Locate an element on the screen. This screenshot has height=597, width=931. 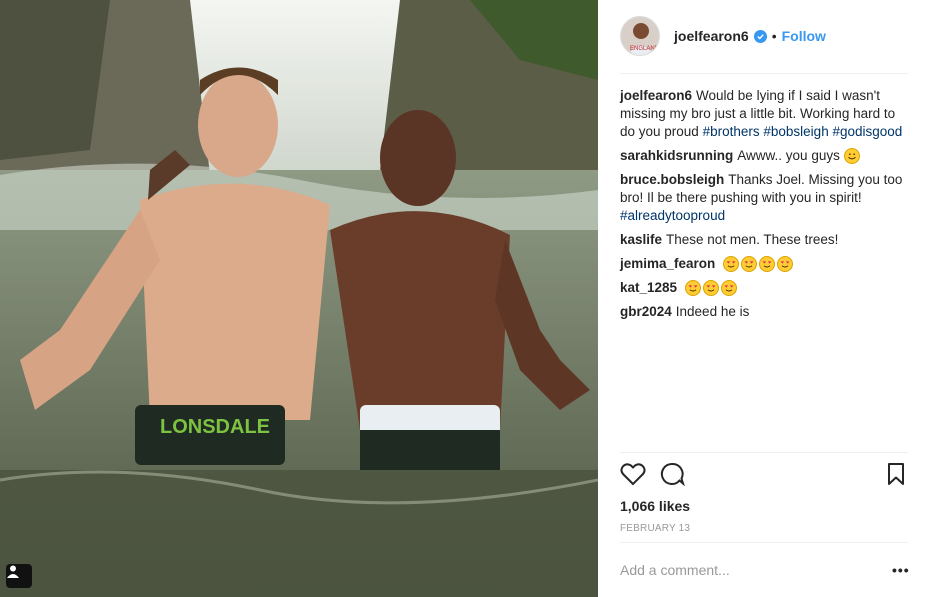
avatar-jersey-text: ENGLAND is located at coordinates (645, 49).